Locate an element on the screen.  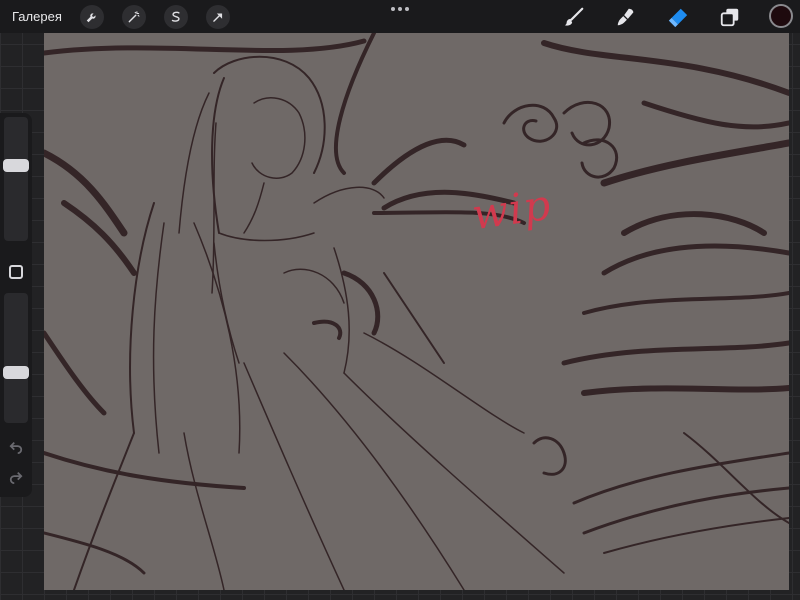
gallery-button: Галерея is located at coordinates (37, 17).